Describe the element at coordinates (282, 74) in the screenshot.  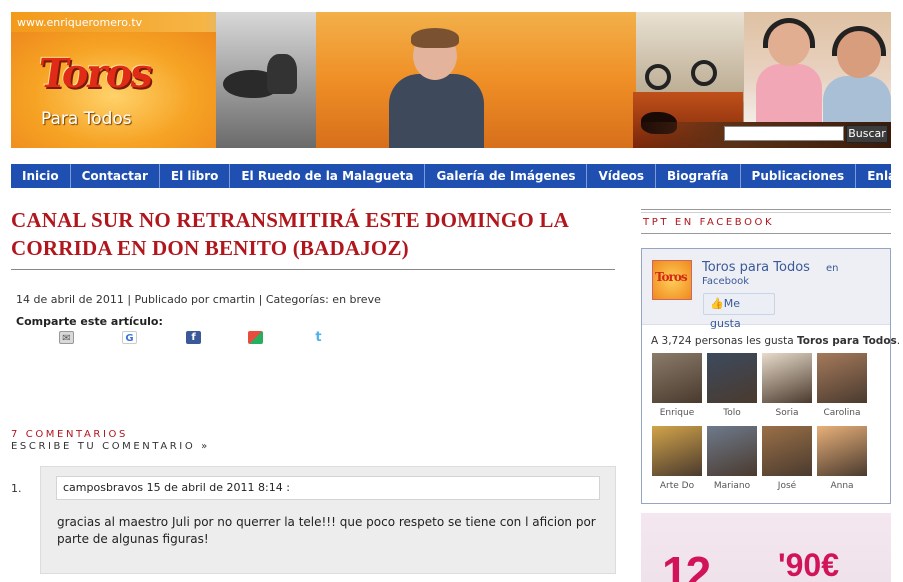
I see `rider-silhouette` at that location.